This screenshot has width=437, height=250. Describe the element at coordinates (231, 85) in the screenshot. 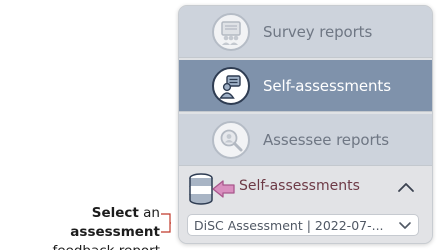

I see `self-assessment-icon` at that location.